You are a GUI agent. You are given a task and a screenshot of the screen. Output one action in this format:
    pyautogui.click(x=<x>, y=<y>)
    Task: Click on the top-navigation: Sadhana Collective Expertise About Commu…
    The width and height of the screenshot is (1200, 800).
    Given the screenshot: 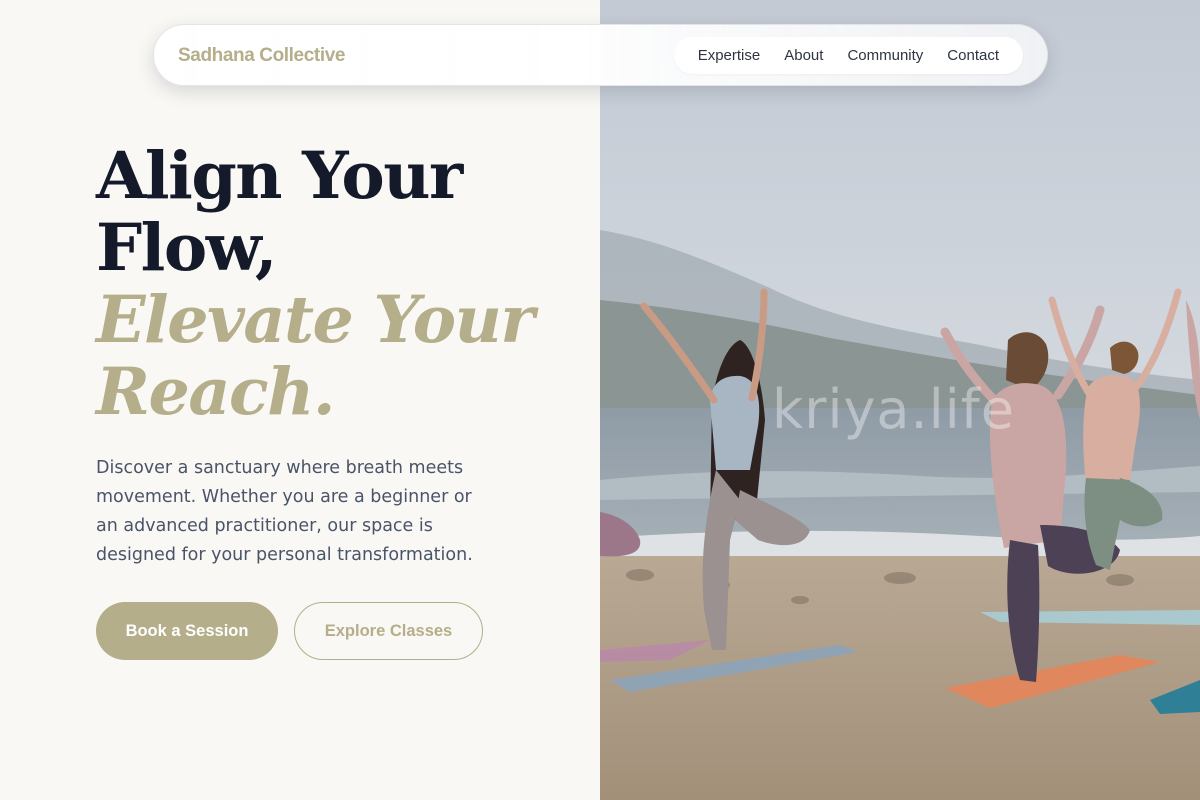 What is the action you would take?
    pyautogui.click(x=600, y=55)
    